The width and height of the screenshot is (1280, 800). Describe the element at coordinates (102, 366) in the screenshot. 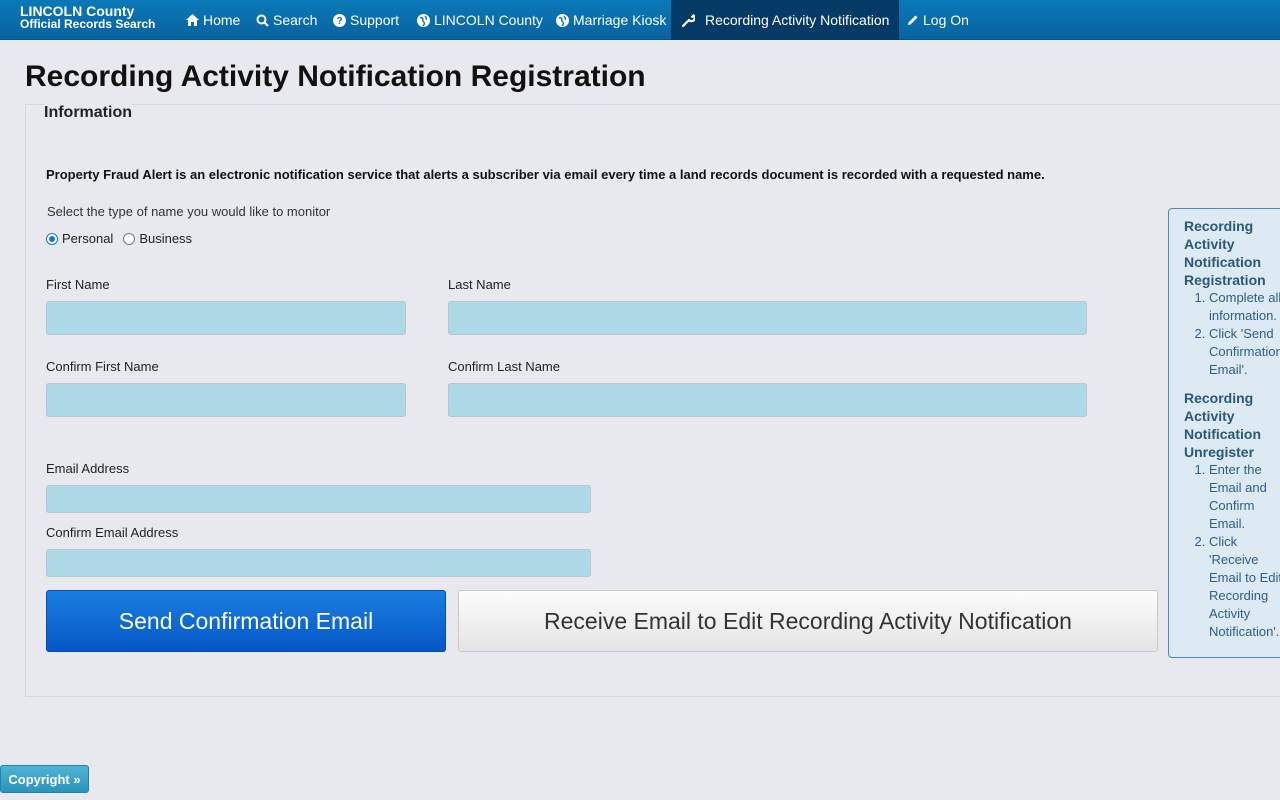

I see `confirm-first-name-label: Confirm First Name` at that location.